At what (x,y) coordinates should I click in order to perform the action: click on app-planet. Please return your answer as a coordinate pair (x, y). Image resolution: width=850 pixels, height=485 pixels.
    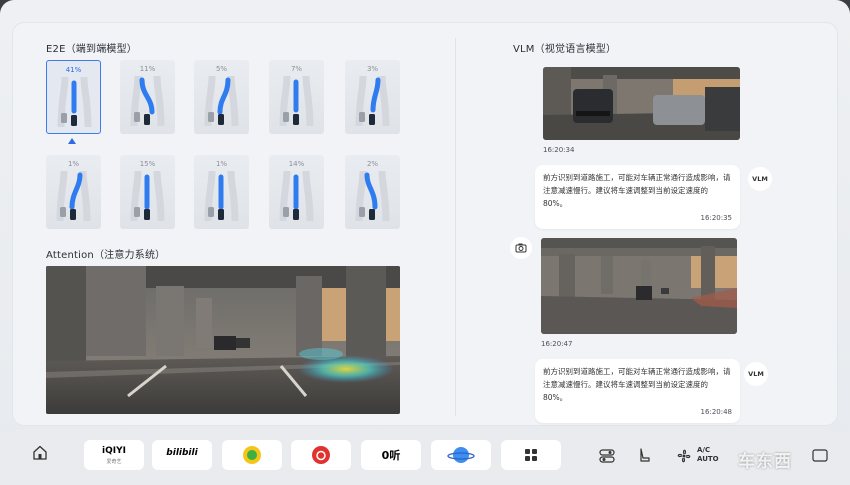
    Looking at the image, I should click on (461, 455).